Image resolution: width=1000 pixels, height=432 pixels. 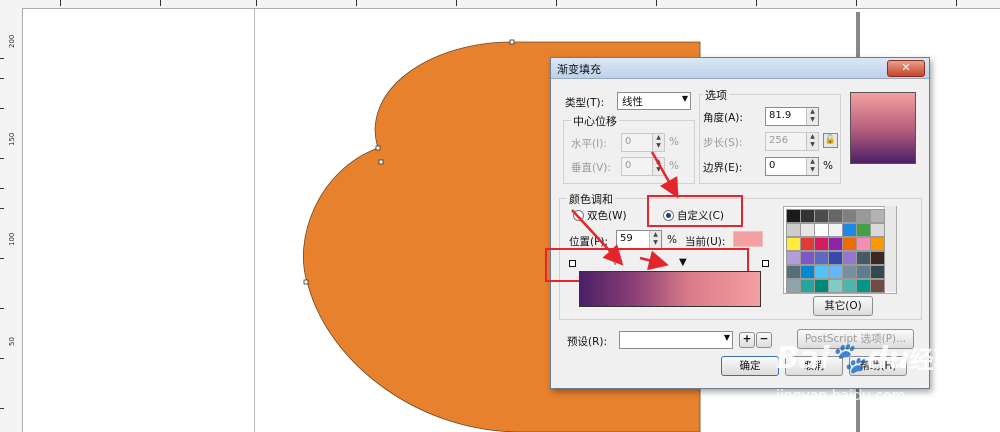 I want to click on paw-icon: 🐾, so click(x=848, y=358).